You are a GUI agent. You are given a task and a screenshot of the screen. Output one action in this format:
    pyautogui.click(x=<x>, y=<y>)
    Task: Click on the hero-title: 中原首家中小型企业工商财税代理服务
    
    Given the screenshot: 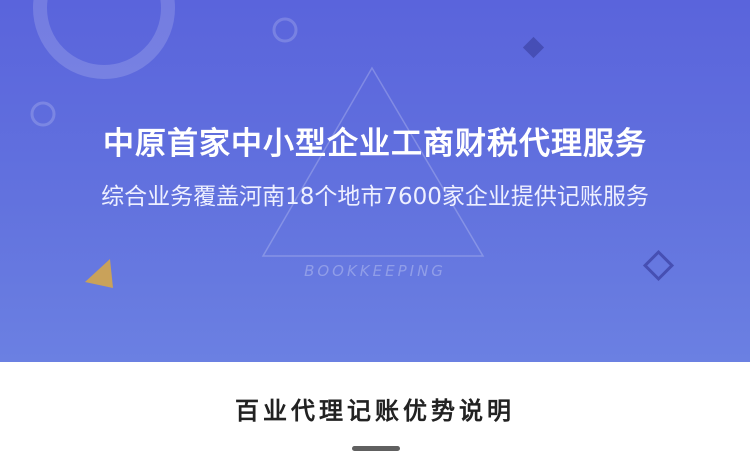 What is the action you would take?
    pyautogui.click(x=375, y=144)
    